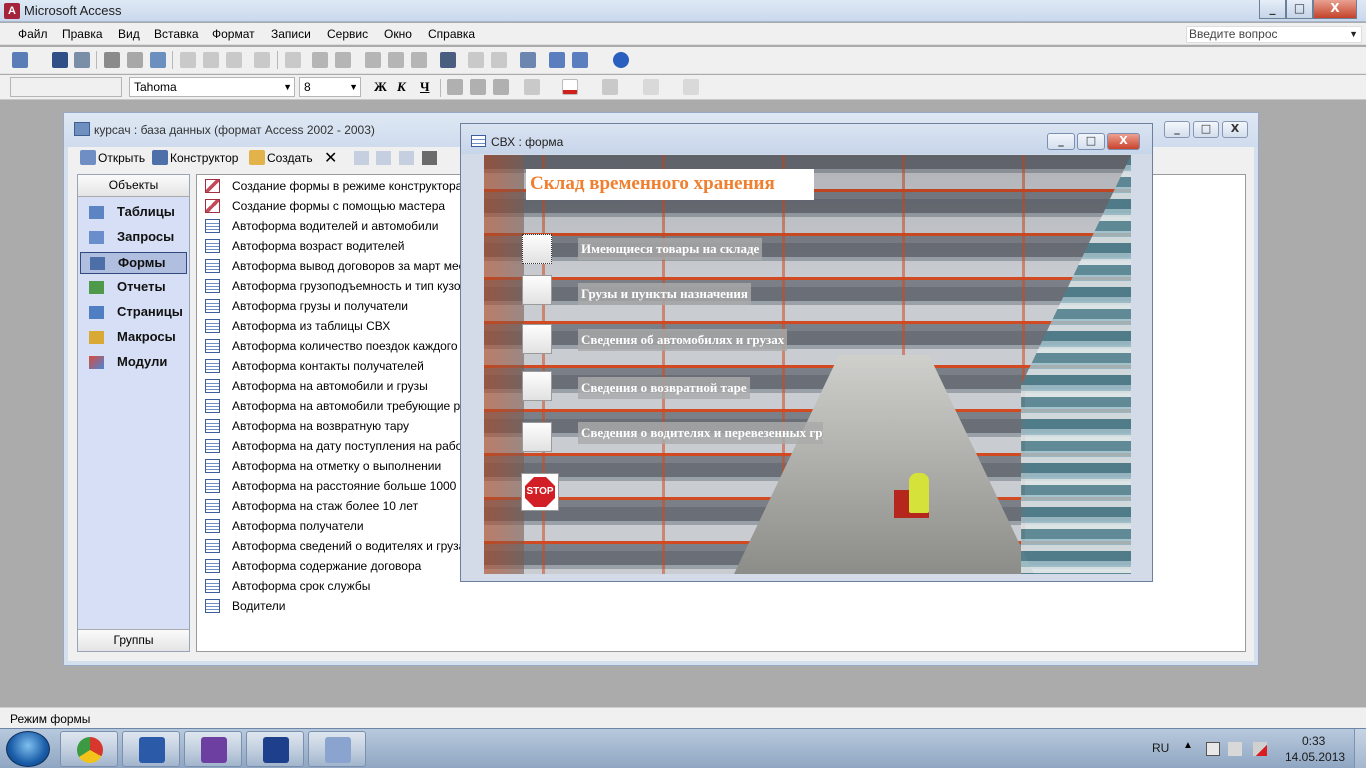  Describe the element at coordinates (1123, 141) in the screenshot. I see `form-close-button: X` at that location.